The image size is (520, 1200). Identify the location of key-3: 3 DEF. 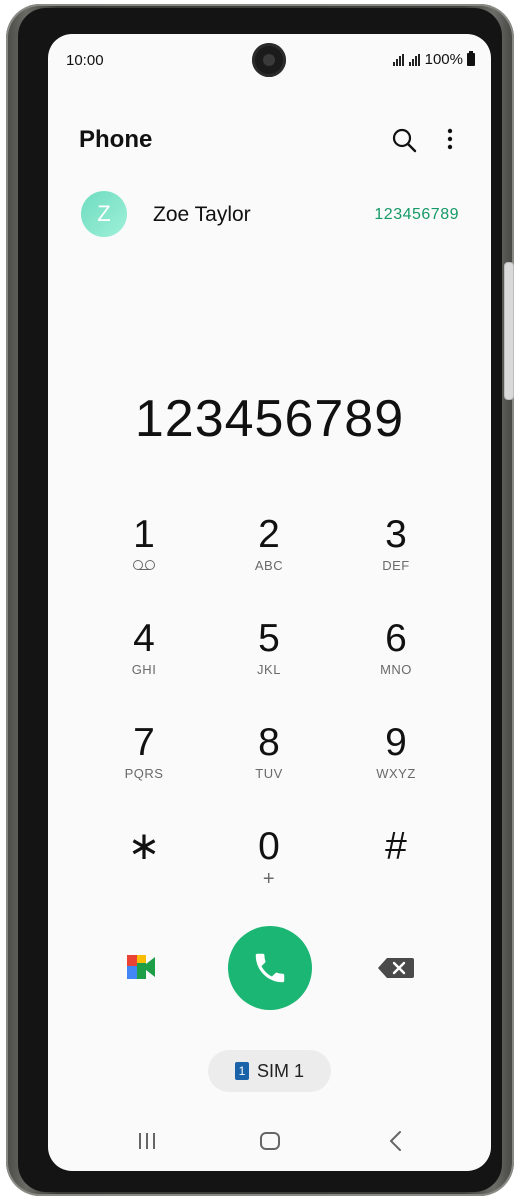
(396, 559).